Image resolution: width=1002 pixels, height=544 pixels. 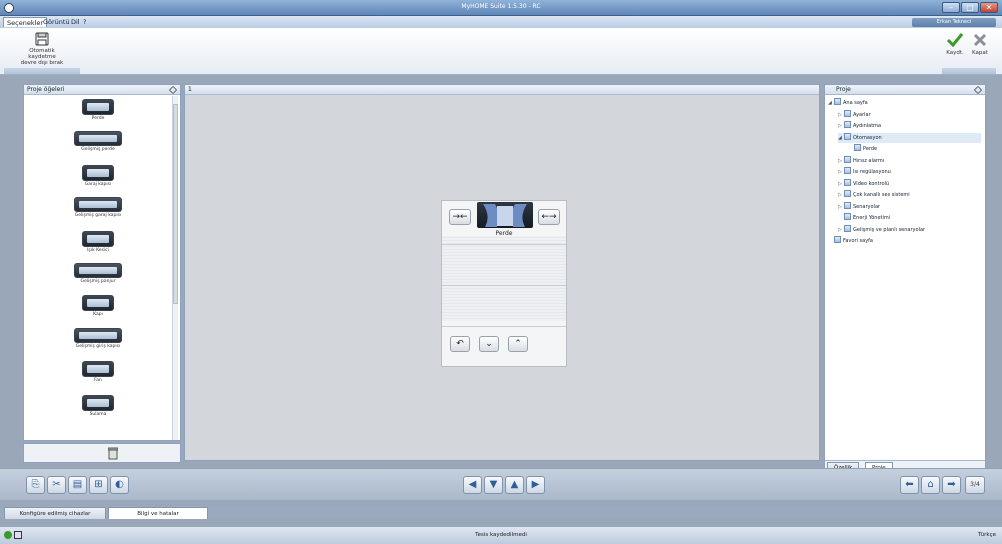 What do you see at coordinates (98, 250) in the screenshot?
I see `library-item-label: Işık Kesici` at bounding box center [98, 250].